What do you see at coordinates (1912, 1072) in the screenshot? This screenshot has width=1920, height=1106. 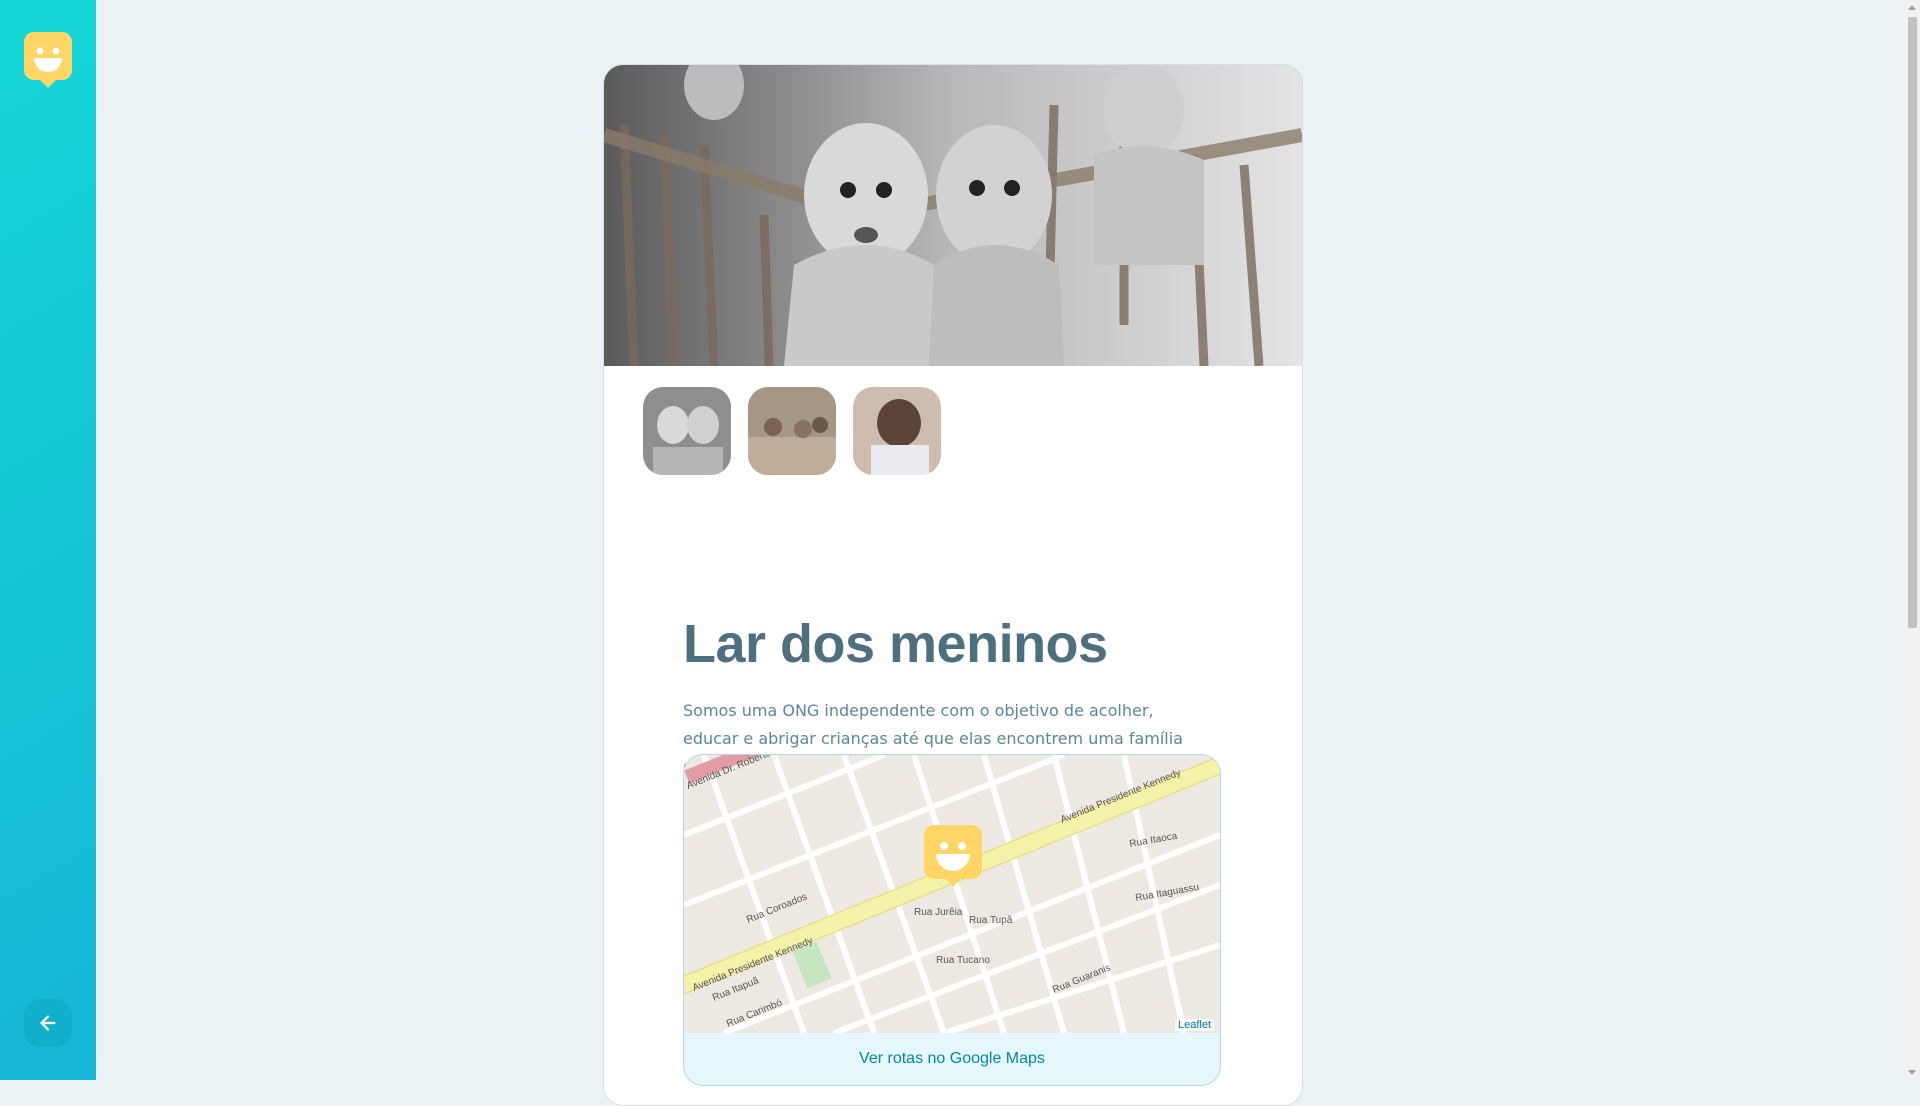 I see `scroll-down-arrow` at bounding box center [1912, 1072].